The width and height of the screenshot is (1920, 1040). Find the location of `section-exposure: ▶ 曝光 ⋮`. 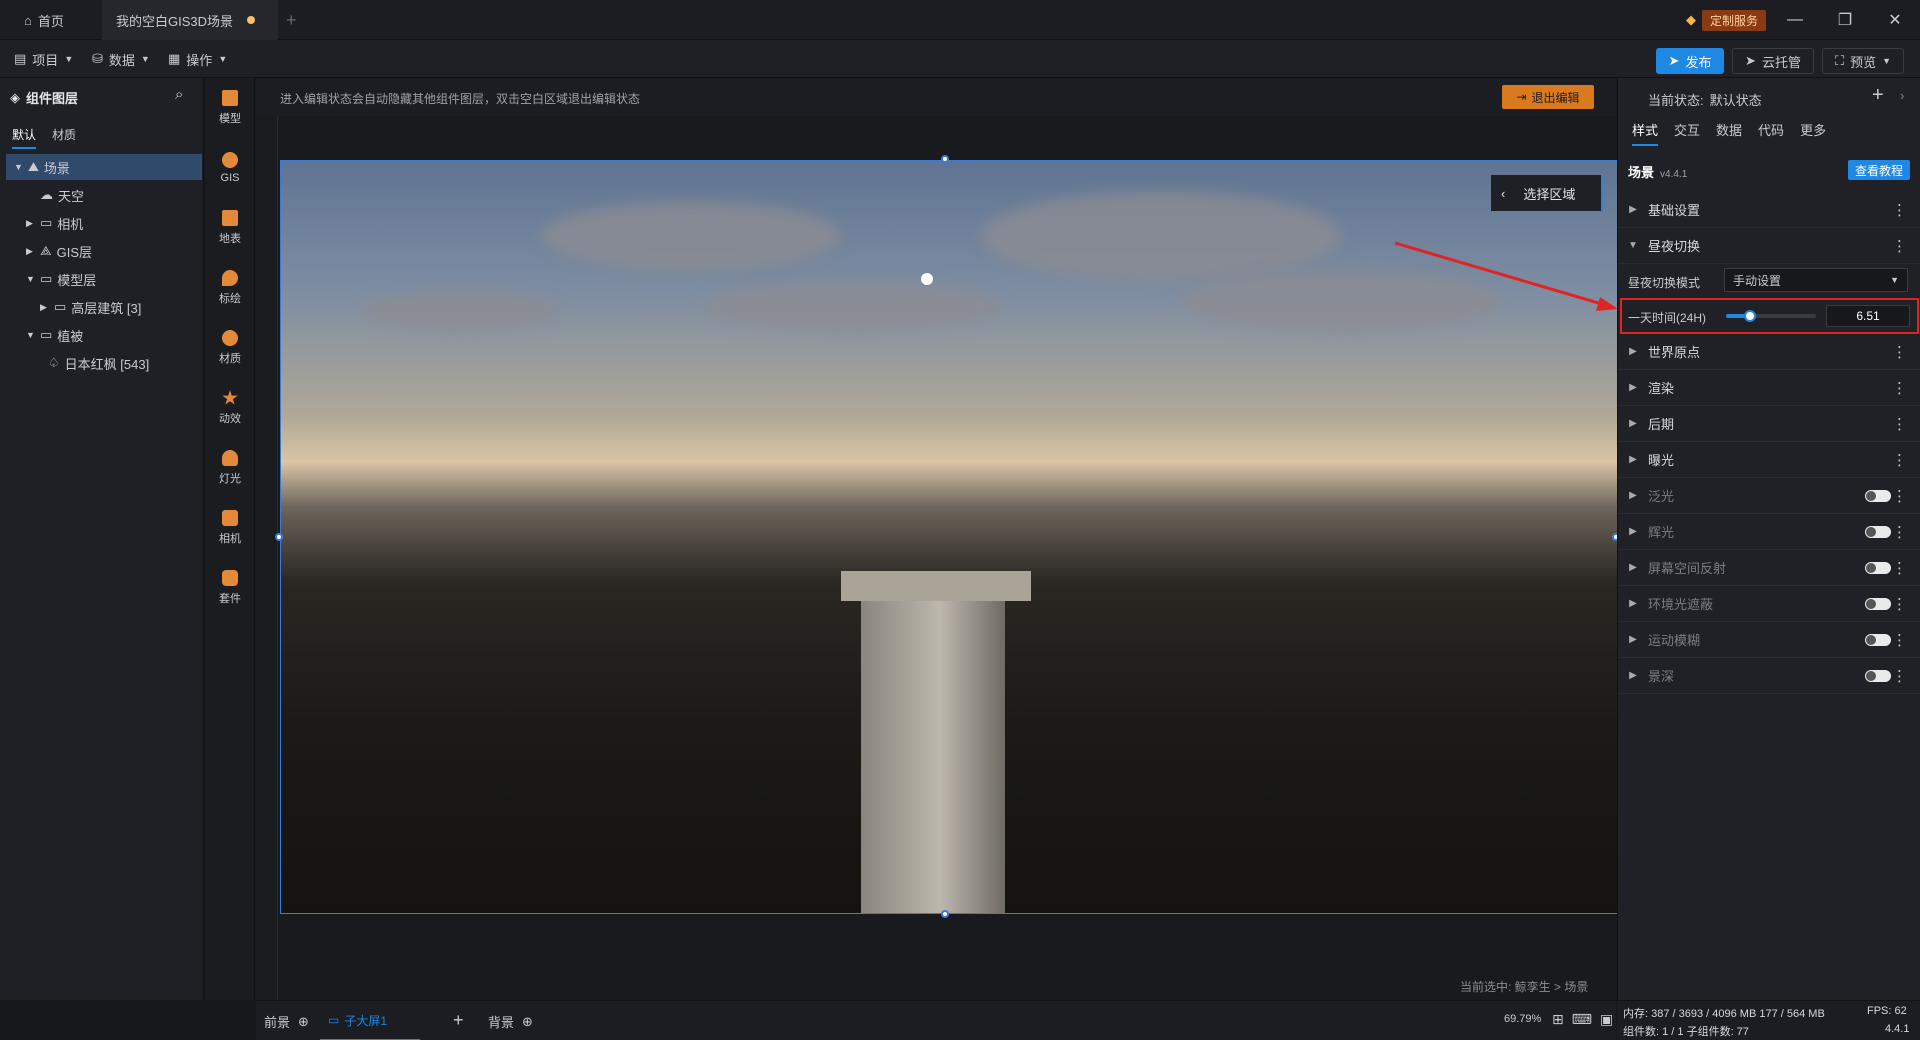

section-exposure: ▶ 曝光 ⋮ is located at coordinates (1769, 460).